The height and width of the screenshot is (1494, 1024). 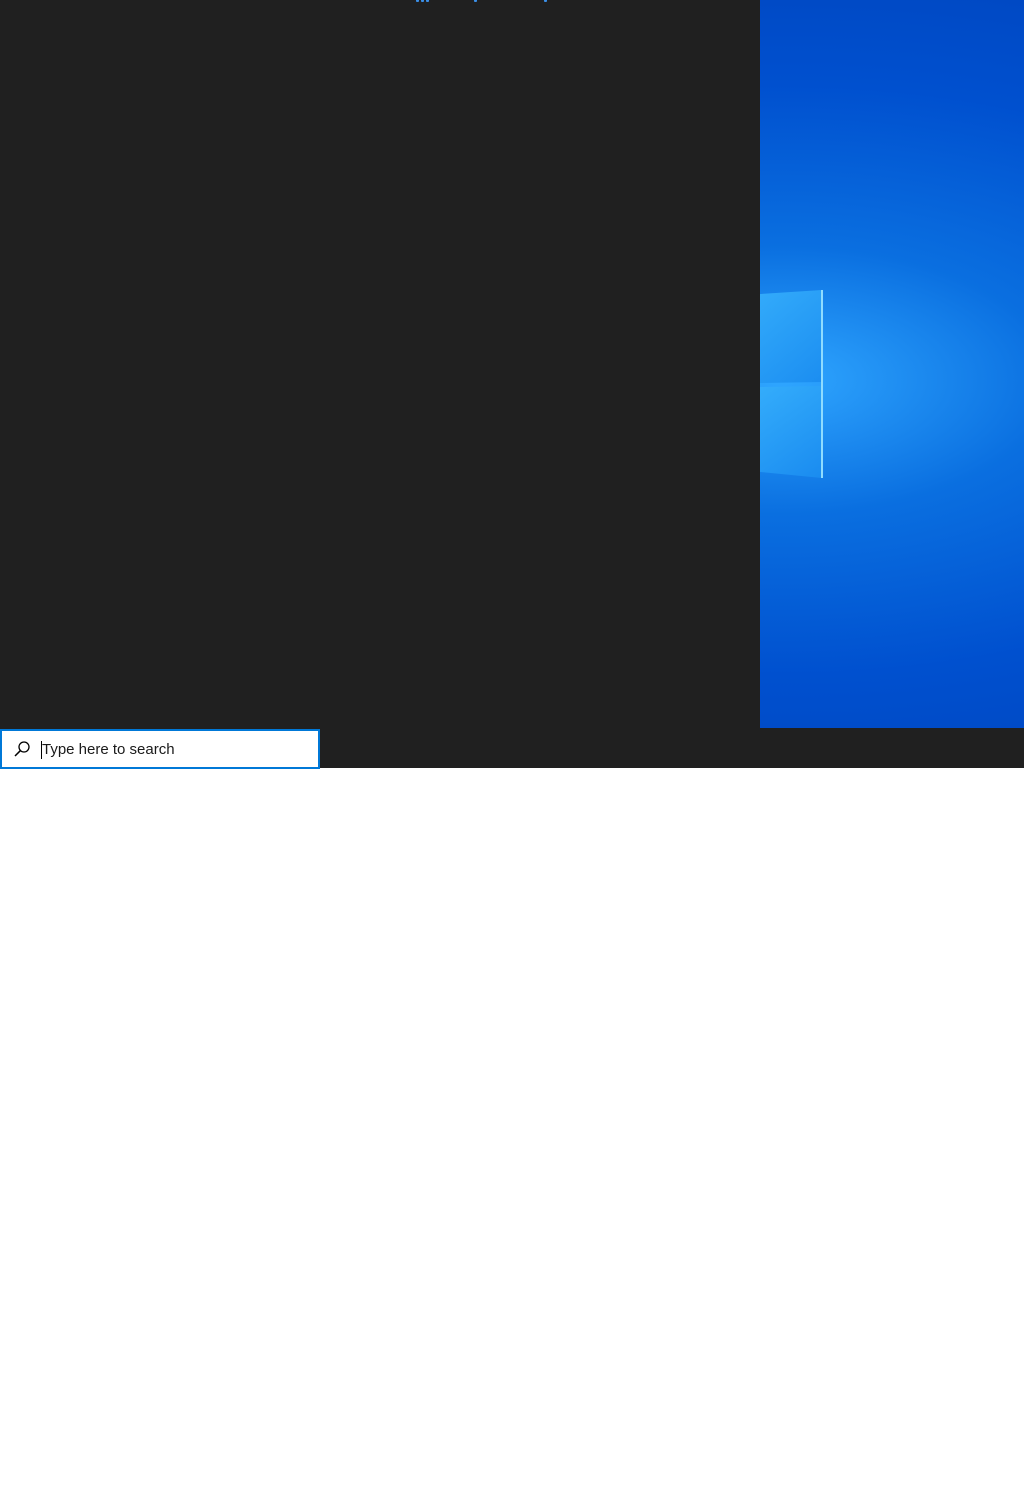 What do you see at coordinates (176, 749) in the screenshot?
I see `search-input` at bounding box center [176, 749].